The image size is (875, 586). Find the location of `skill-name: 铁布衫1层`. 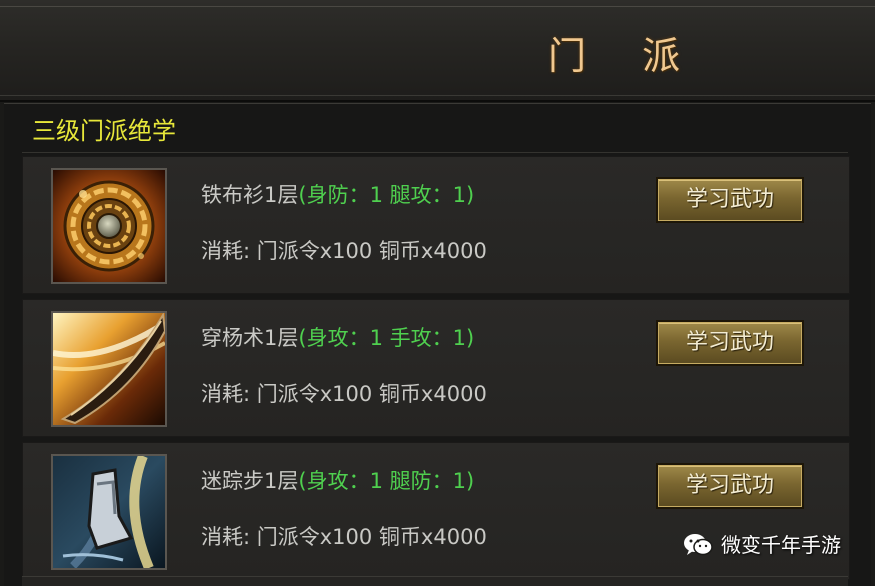

skill-name: 铁布衫1层 is located at coordinates (250, 195).